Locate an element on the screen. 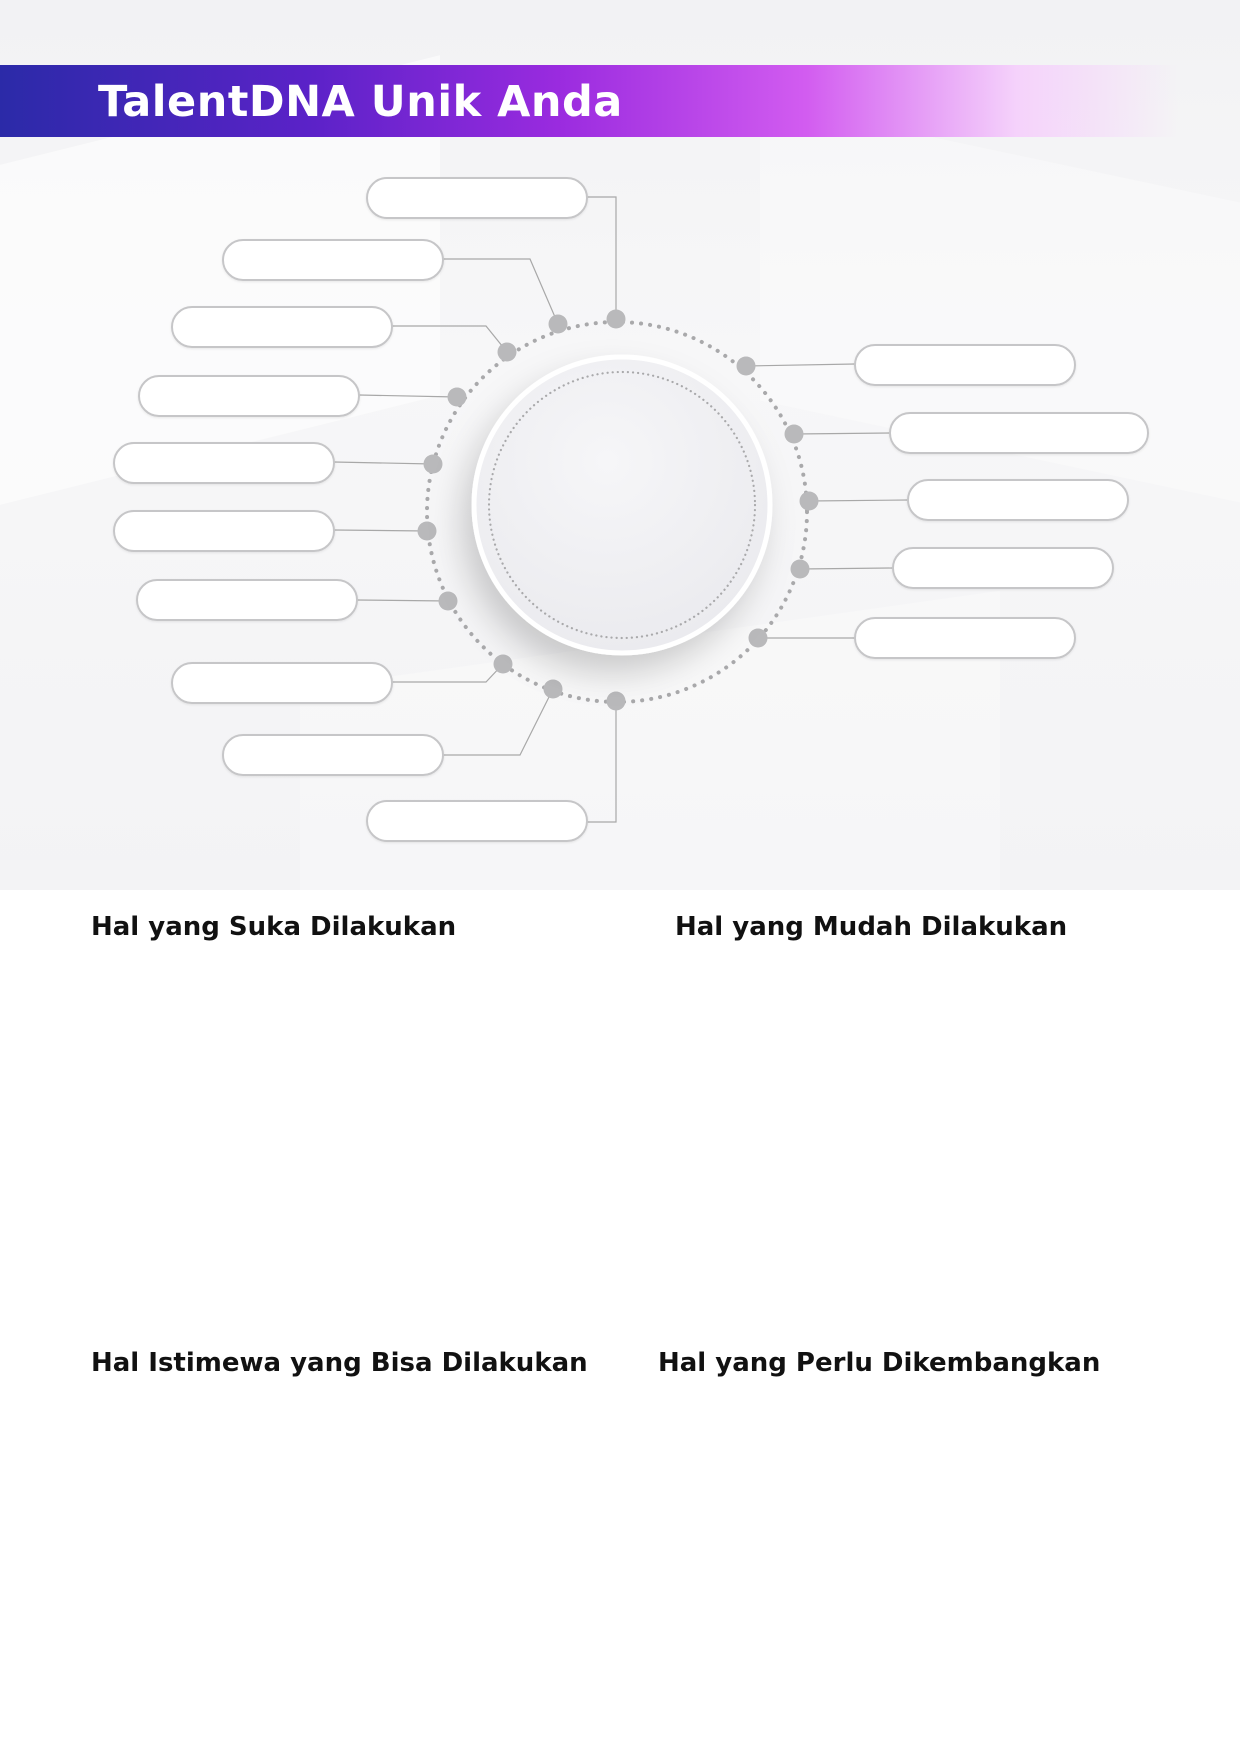 The image size is (1240, 1754). section-title-likes: Hal yang Suka Dilakukan is located at coordinates (274, 927).